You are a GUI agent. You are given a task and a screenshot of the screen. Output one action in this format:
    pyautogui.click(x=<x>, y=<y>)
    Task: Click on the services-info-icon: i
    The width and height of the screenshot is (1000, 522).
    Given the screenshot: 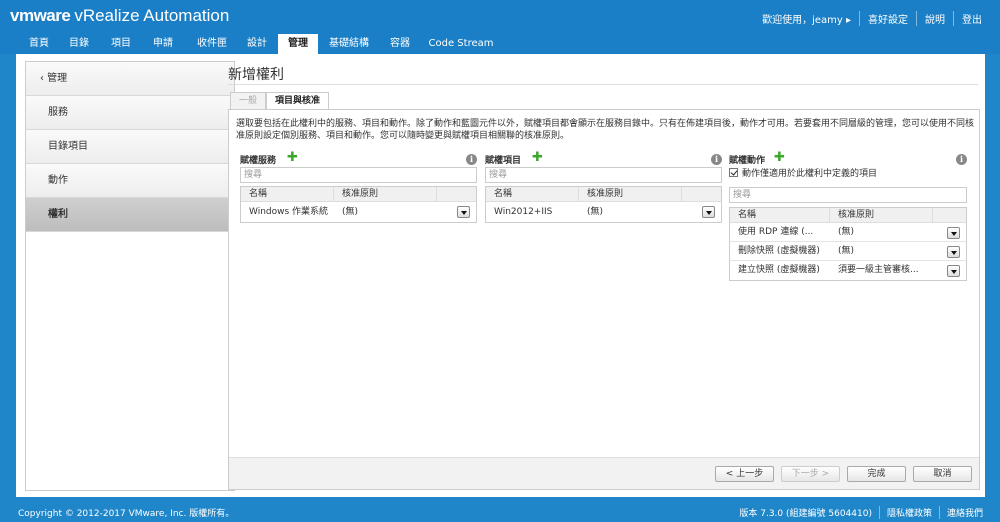 What is the action you would take?
    pyautogui.click(x=471, y=159)
    